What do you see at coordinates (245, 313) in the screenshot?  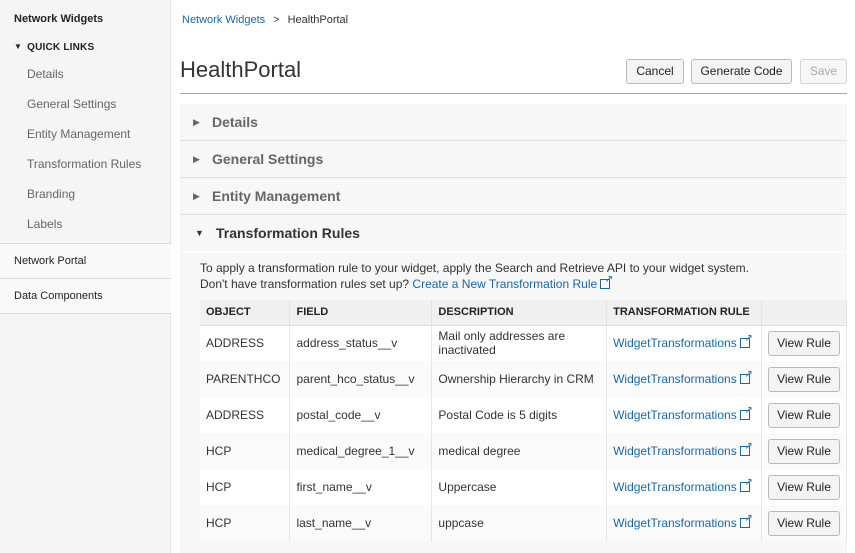 I see `column-header-object: OBJECT` at bounding box center [245, 313].